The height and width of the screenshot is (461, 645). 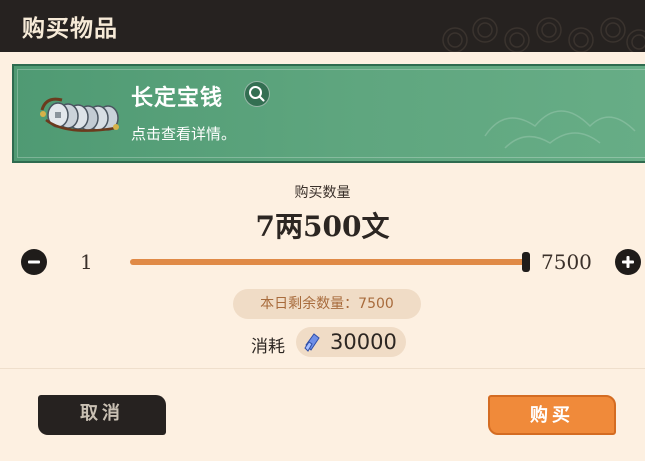 I want to click on plus-icon, so click(x=628, y=262).